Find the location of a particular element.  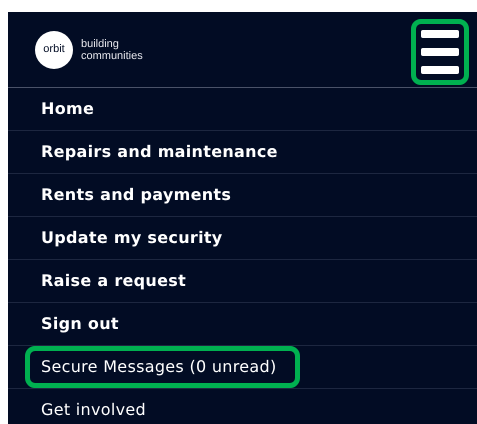

menu-link: Secure Messages (0 unread) is located at coordinates (162, 367).